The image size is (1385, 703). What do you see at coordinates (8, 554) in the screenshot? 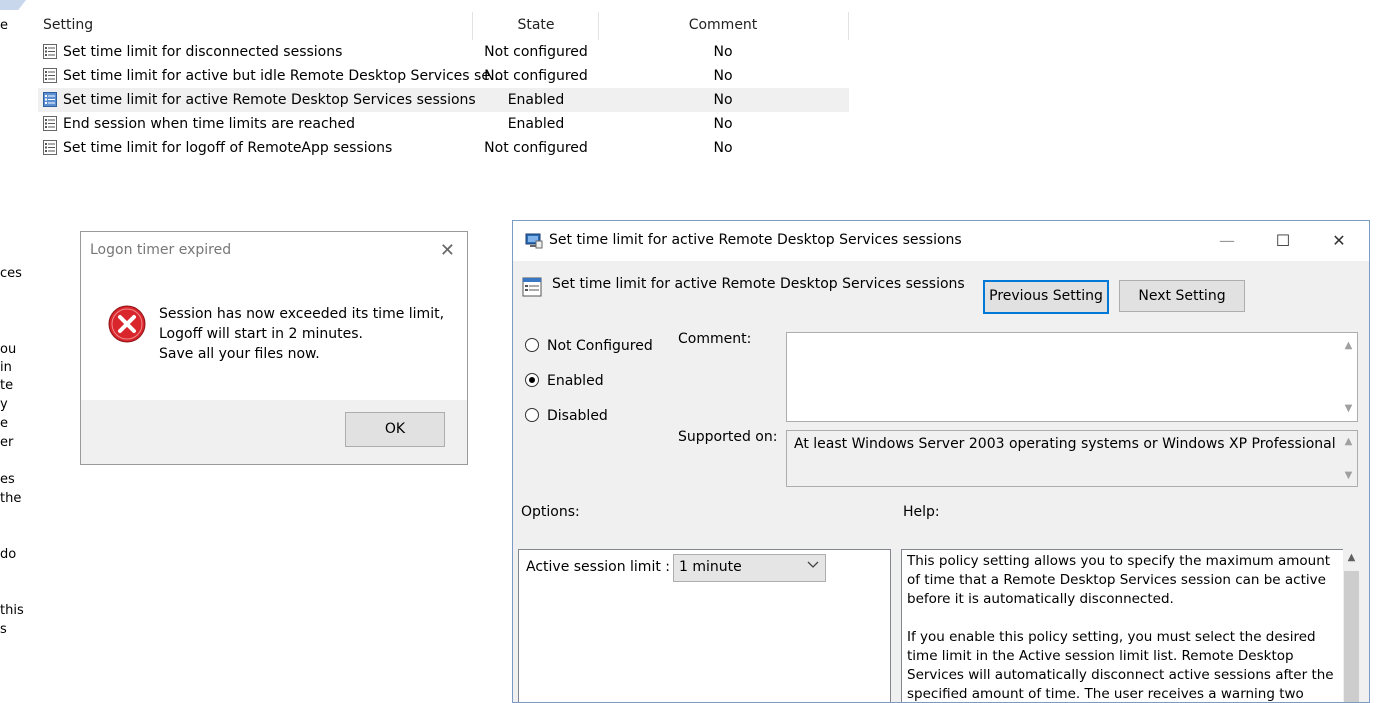
I see `left-pane-text: do` at bounding box center [8, 554].